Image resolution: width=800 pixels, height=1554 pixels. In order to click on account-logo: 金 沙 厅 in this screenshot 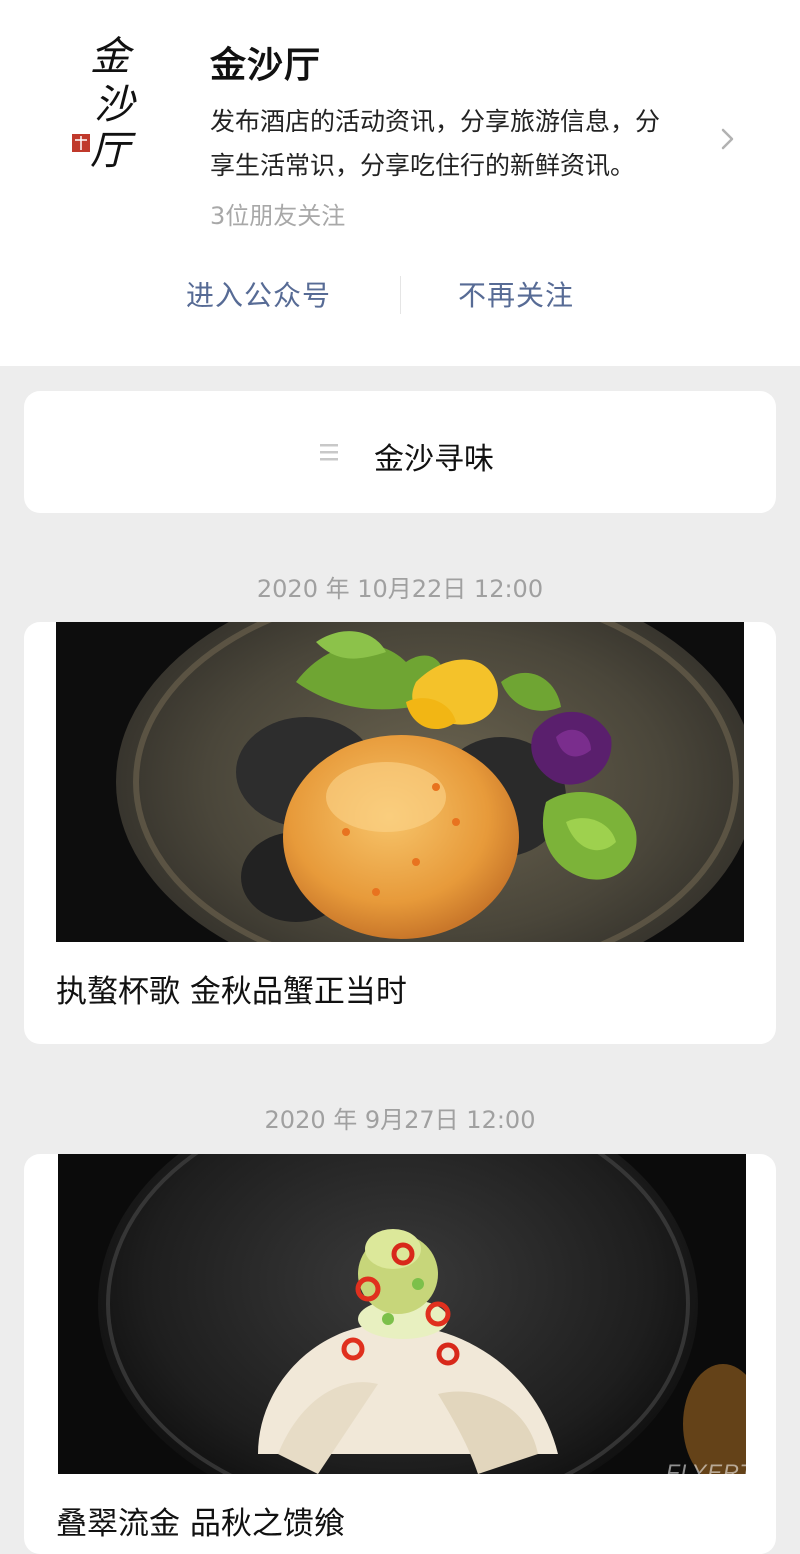, I will do `click(104, 104)`.